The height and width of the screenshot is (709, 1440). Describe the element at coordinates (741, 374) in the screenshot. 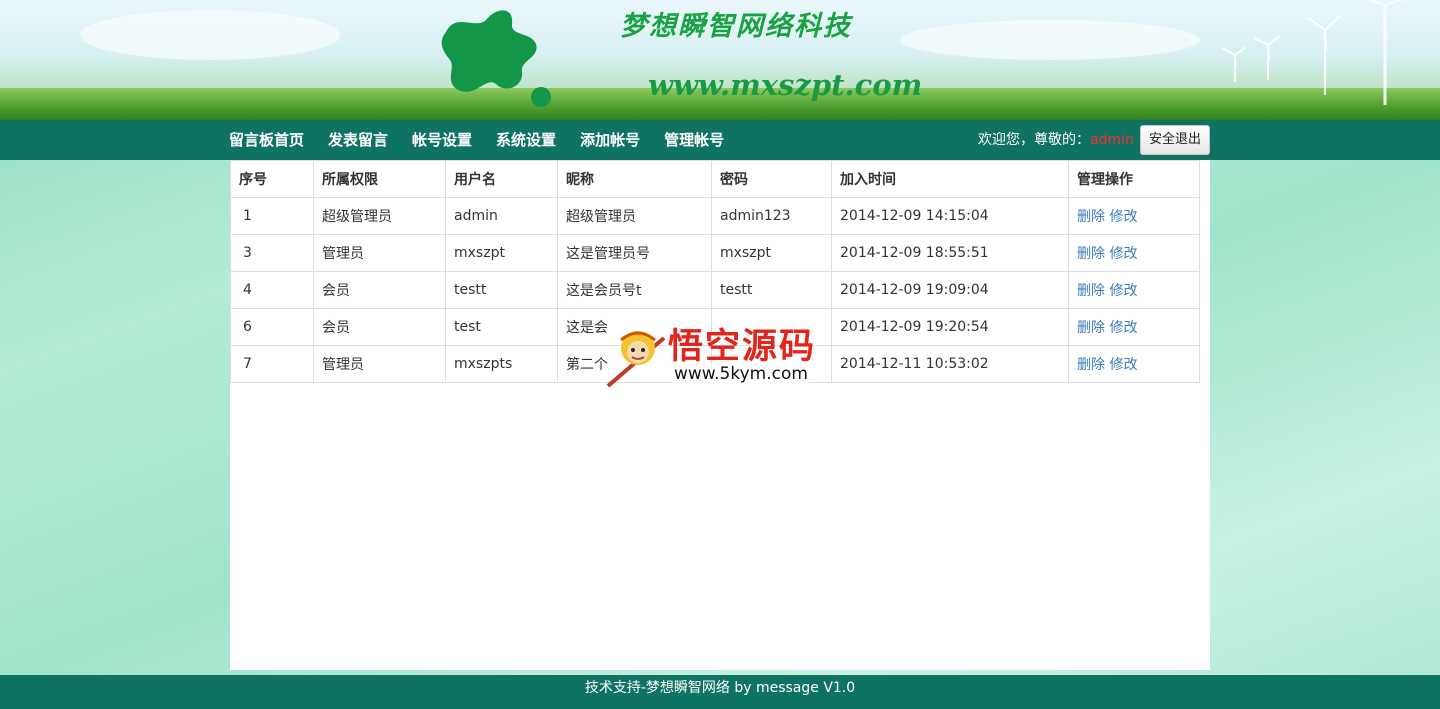

I see `watermark-url: www.5kym.com` at that location.